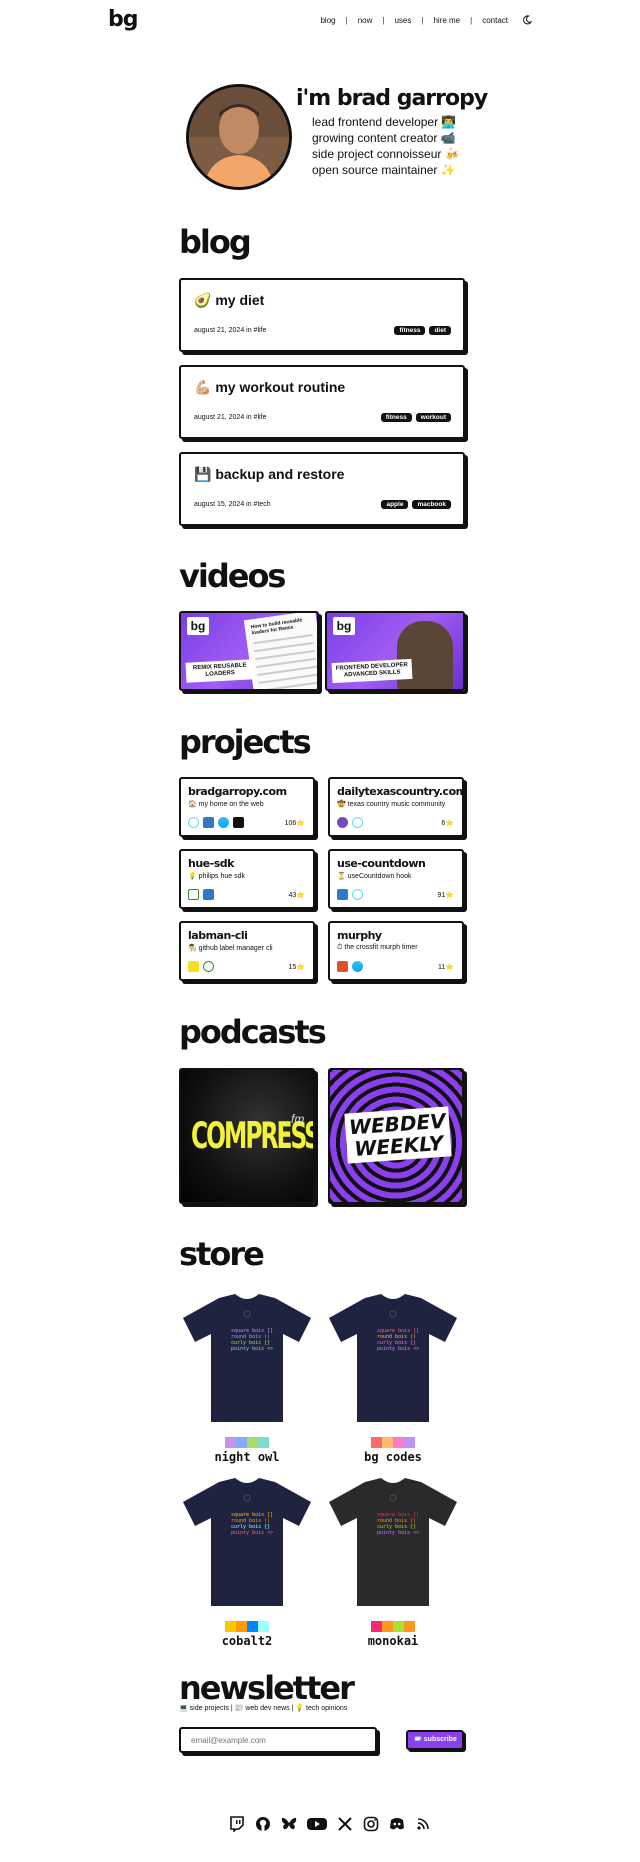  What do you see at coordinates (222, 1254) in the screenshot?
I see `section-title-store: store` at bounding box center [222, 1254].